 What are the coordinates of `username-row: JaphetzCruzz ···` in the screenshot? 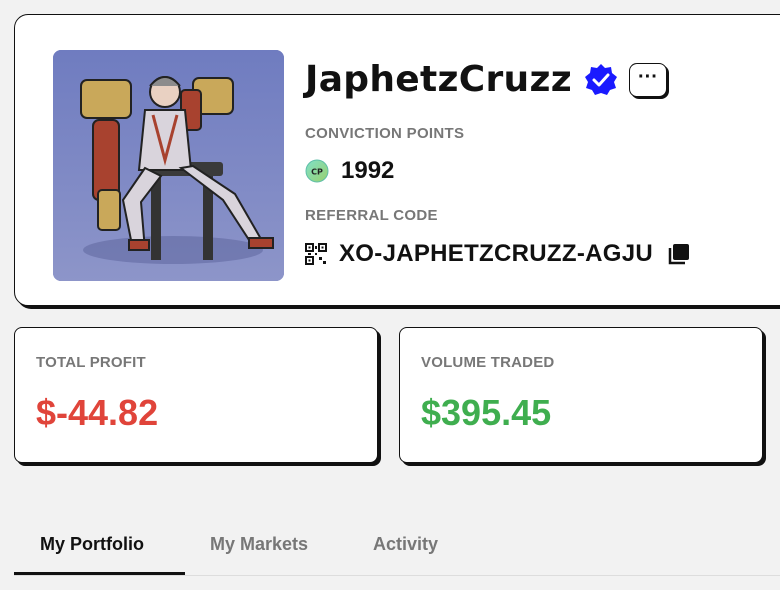 It's located at (486, 79).